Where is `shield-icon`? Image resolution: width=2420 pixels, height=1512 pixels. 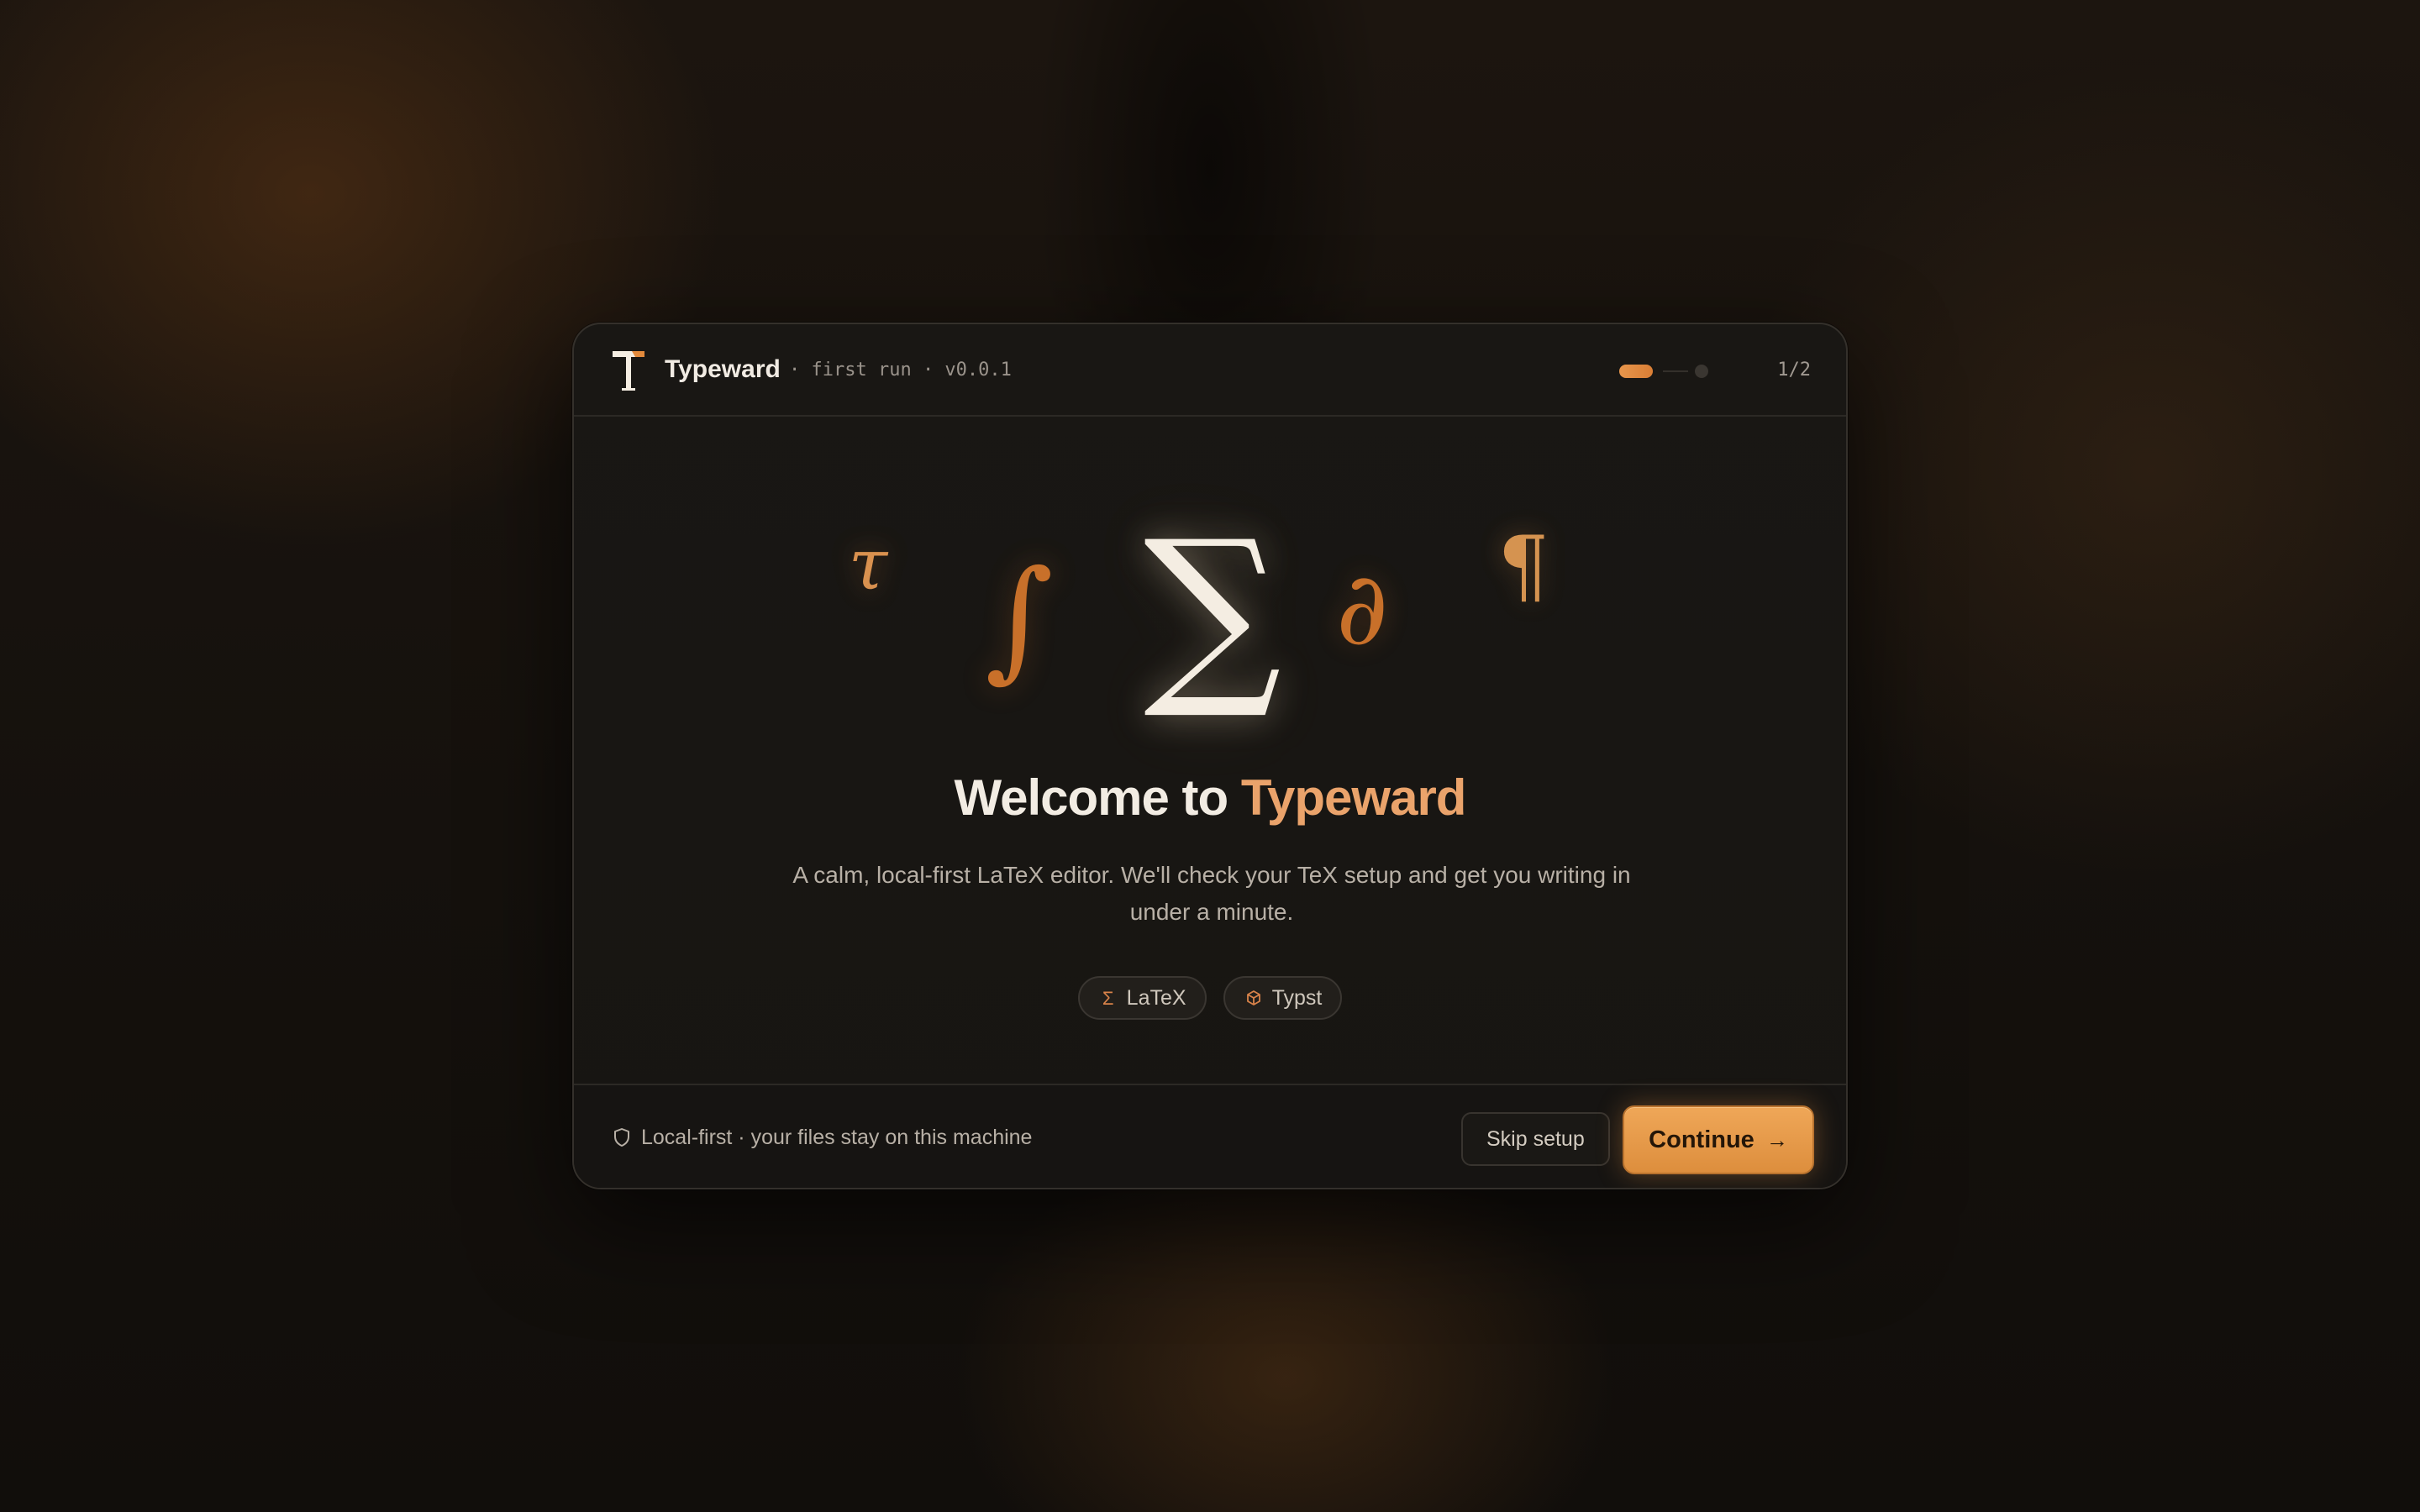 shield-icon is located at coordinates (621, 1137).